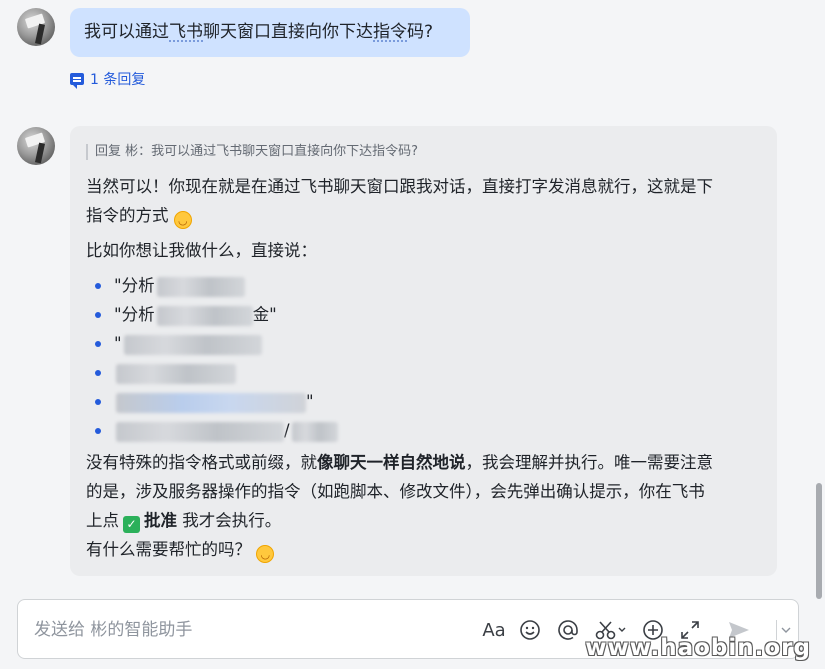 This screenshot has width=825, height=669. Describe the element at coordinates (201, 462) in the screenshot. I see `bot-p3-text-a: 没有特殊的指令格式或前缀，就` at that location.